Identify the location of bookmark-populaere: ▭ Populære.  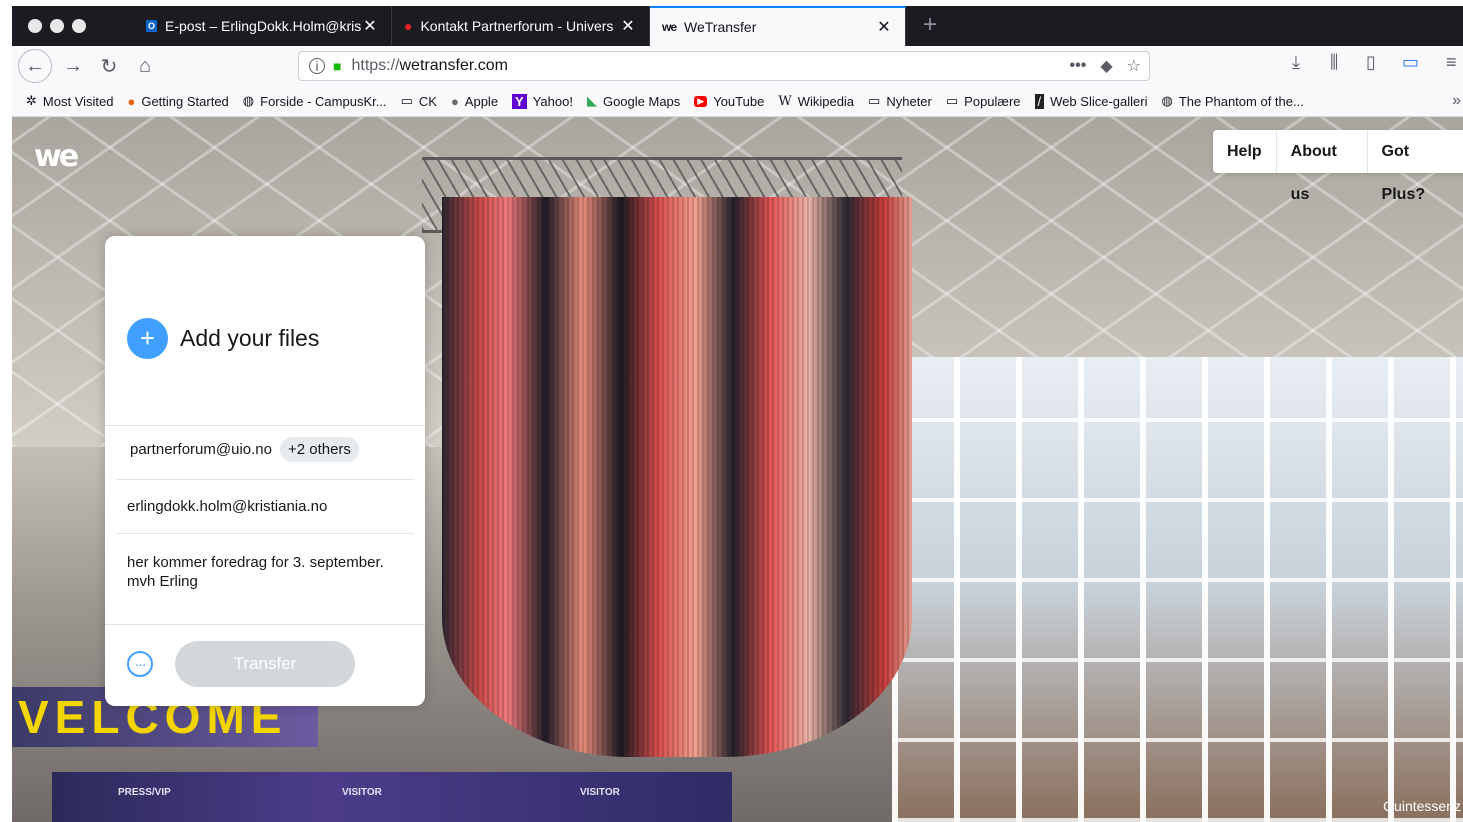
(983, 101).